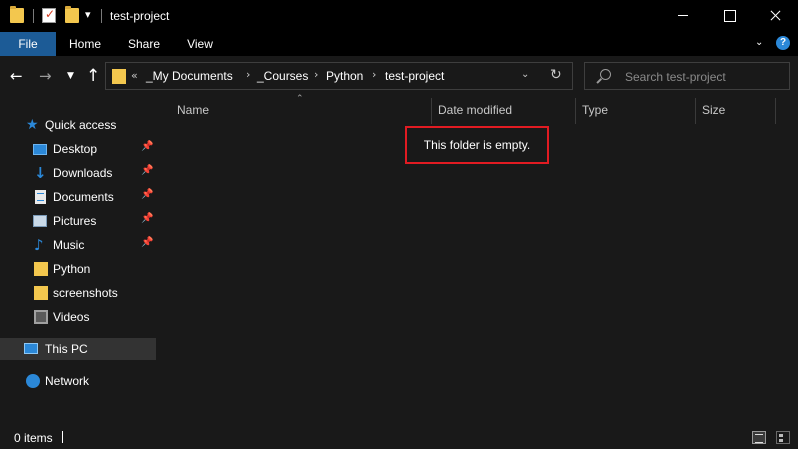 The image size is (798, 449). Describe the element at coordinates (69, 245) in the screenshot. I see `sidebar-item-label: Music` at that location.